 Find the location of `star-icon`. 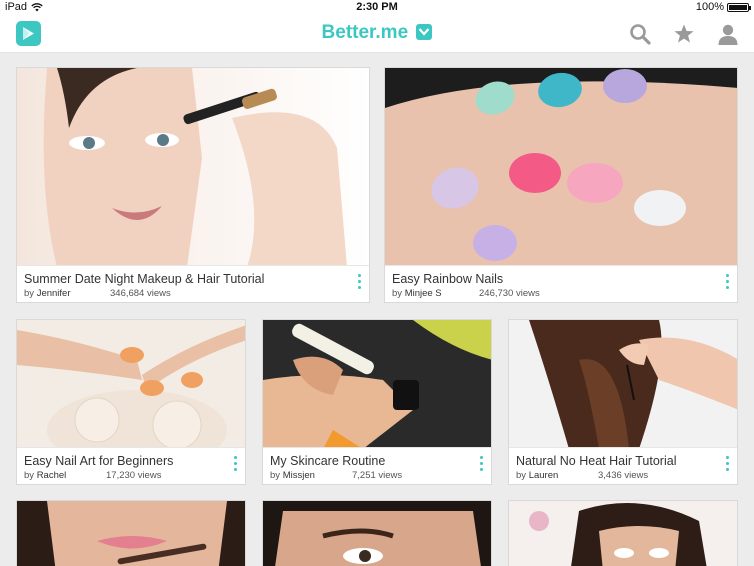

star-icon is located at coordinates (684, 34).